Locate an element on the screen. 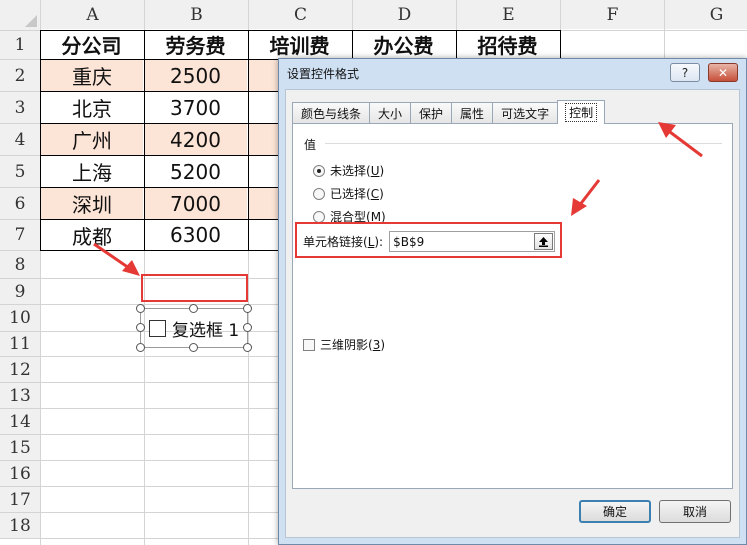  ok-button: 确定 is located at coordinates (615, 511).